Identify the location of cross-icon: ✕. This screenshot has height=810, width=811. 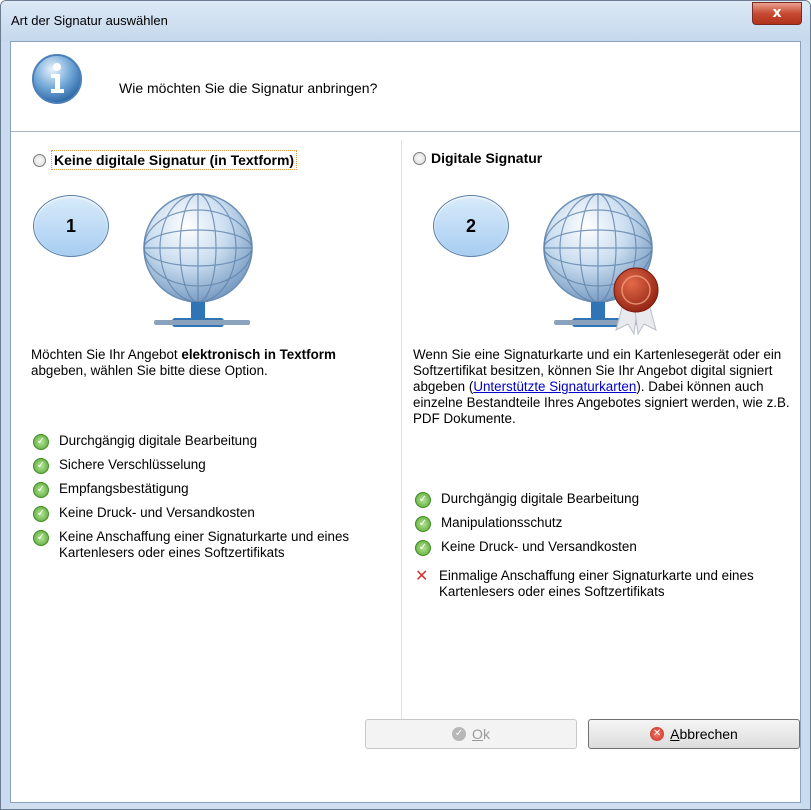
(422, 576).